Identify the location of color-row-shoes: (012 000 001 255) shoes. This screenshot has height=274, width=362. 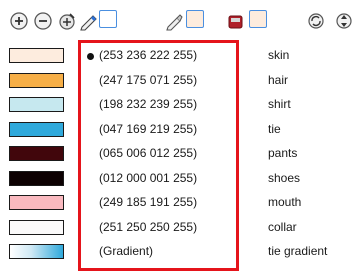
(181, 178).